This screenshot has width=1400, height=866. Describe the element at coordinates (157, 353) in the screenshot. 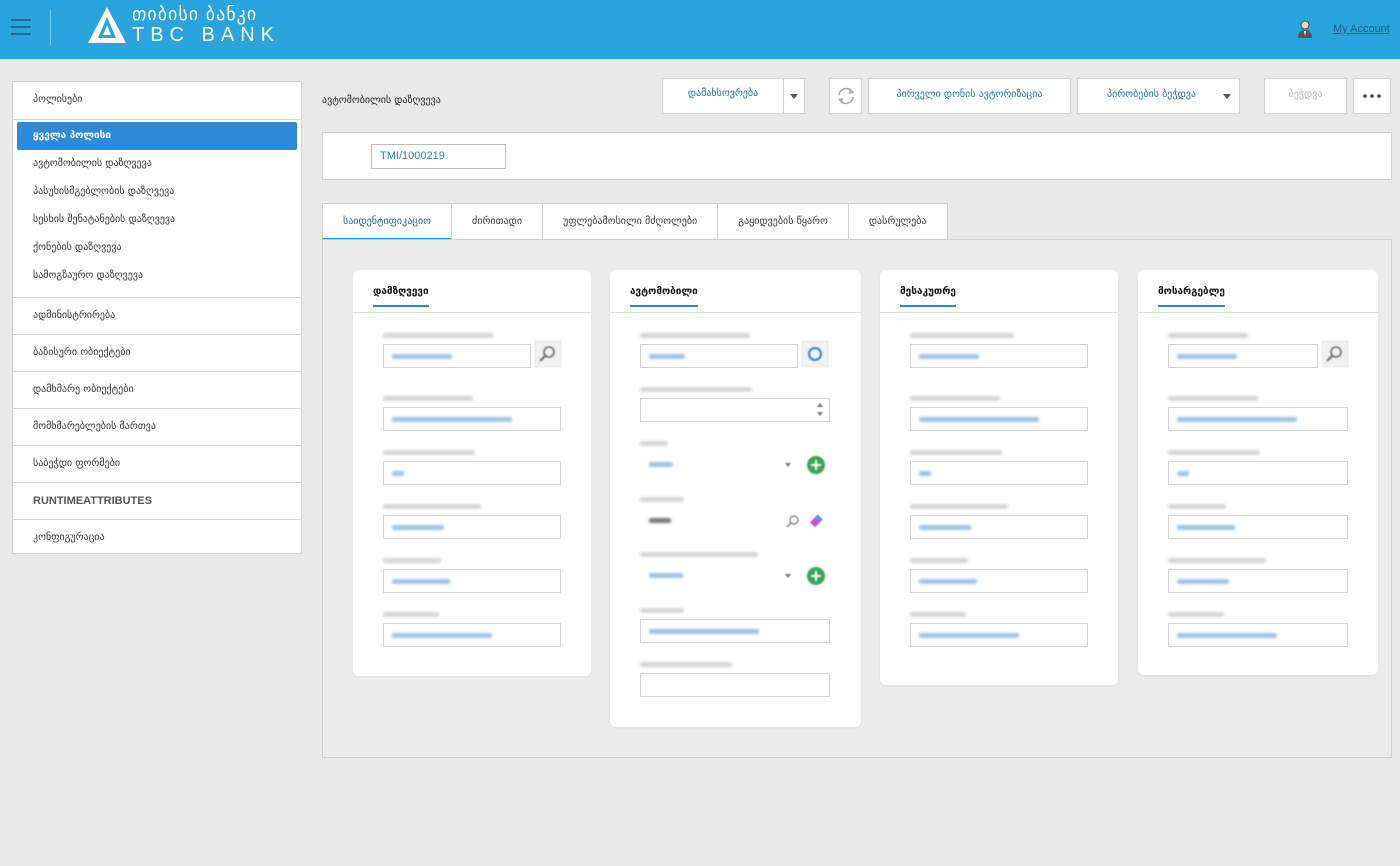

I see `sidebar-section-base-objects: ბაზისური ობიექტები` at that location.